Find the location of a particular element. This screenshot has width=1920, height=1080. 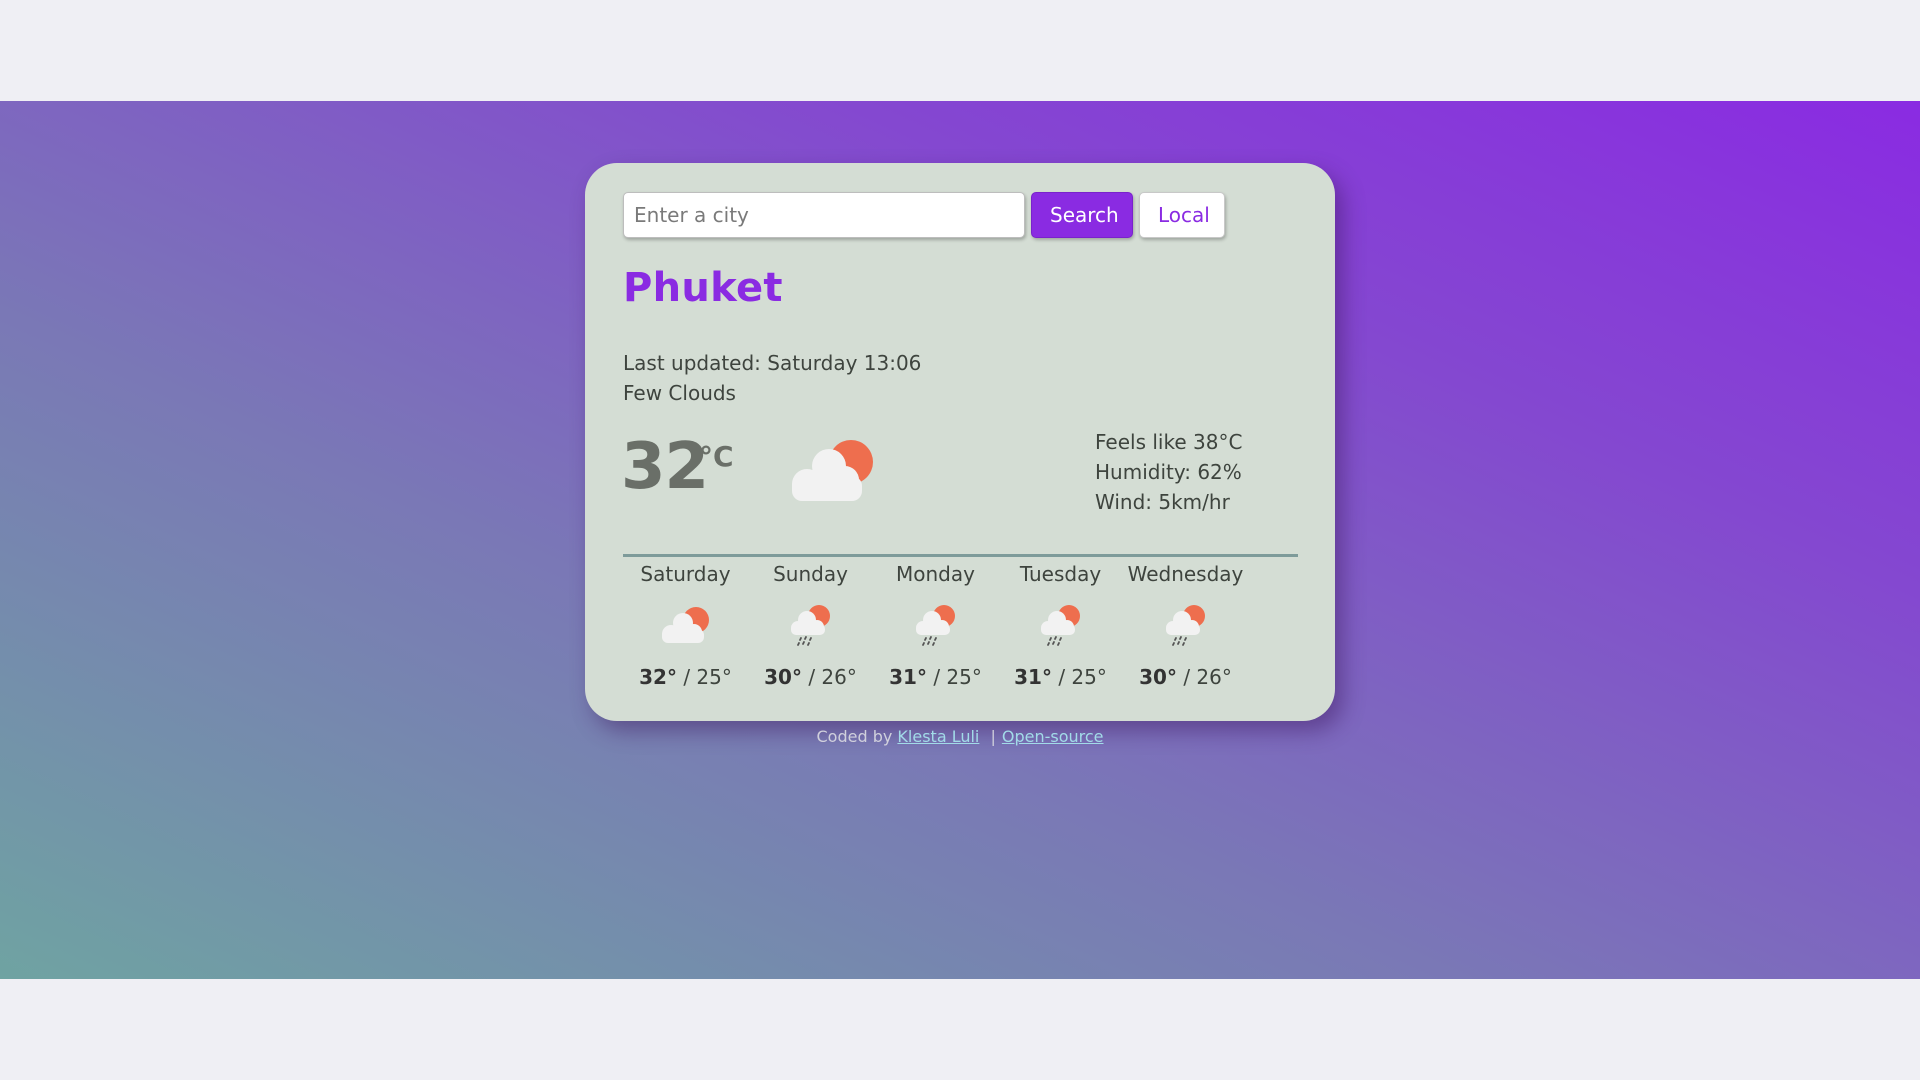

forecast-day: Saturday 32° / 25° is located at coordinates (685, 624).